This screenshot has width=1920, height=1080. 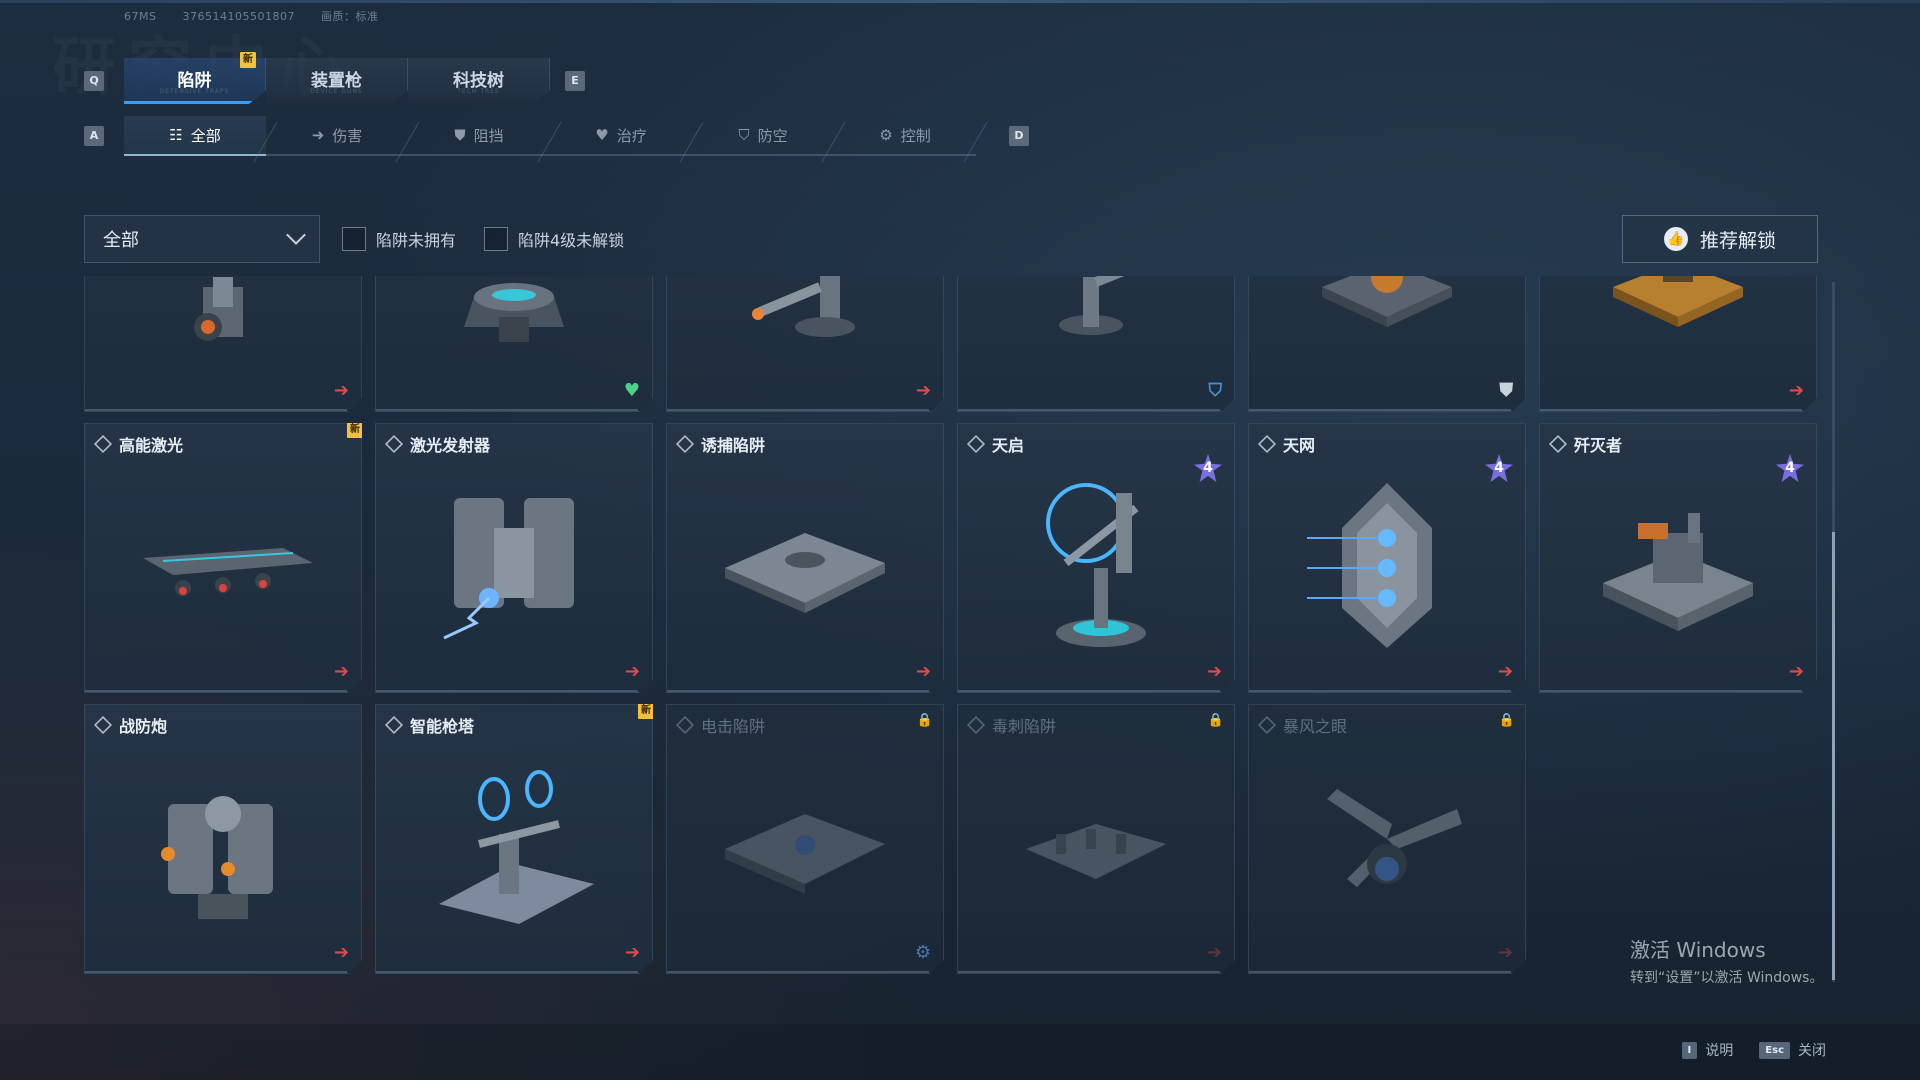 What do you see at coordinates (805, 563) in the screenshot?
I see `trap-art-lure-icon` at bounding box center [805, 563].